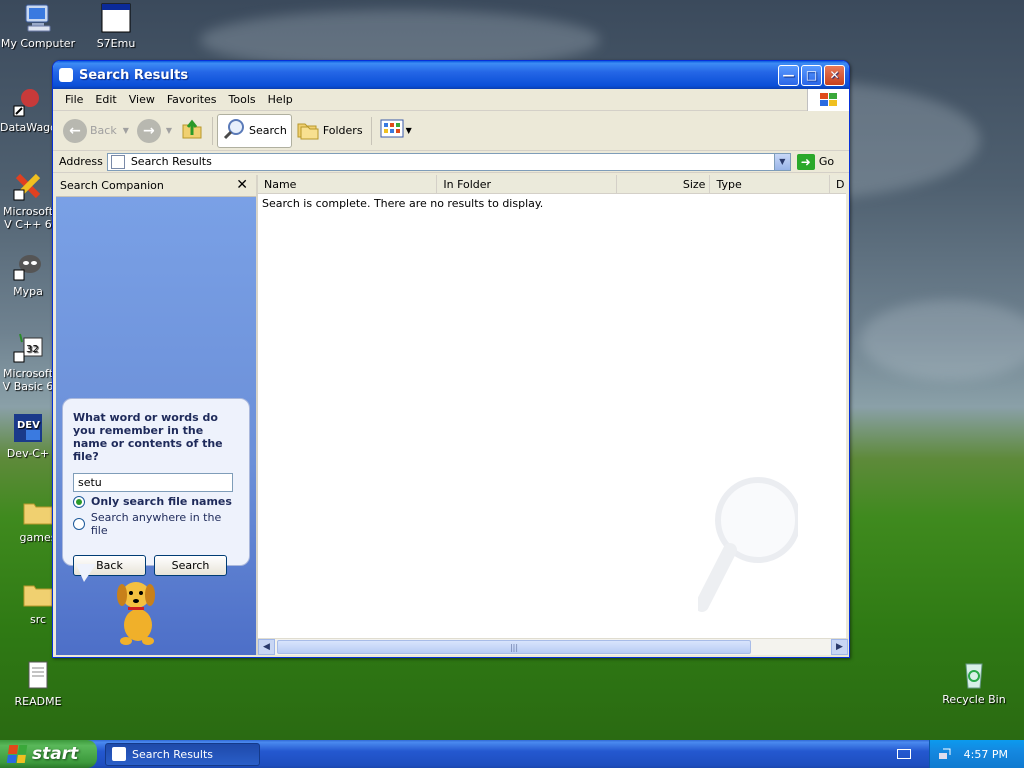 The height and width of the screenshot is (768, 1024). I want to click on taskbar-item-search-results: Search Results, so click(182, 754).